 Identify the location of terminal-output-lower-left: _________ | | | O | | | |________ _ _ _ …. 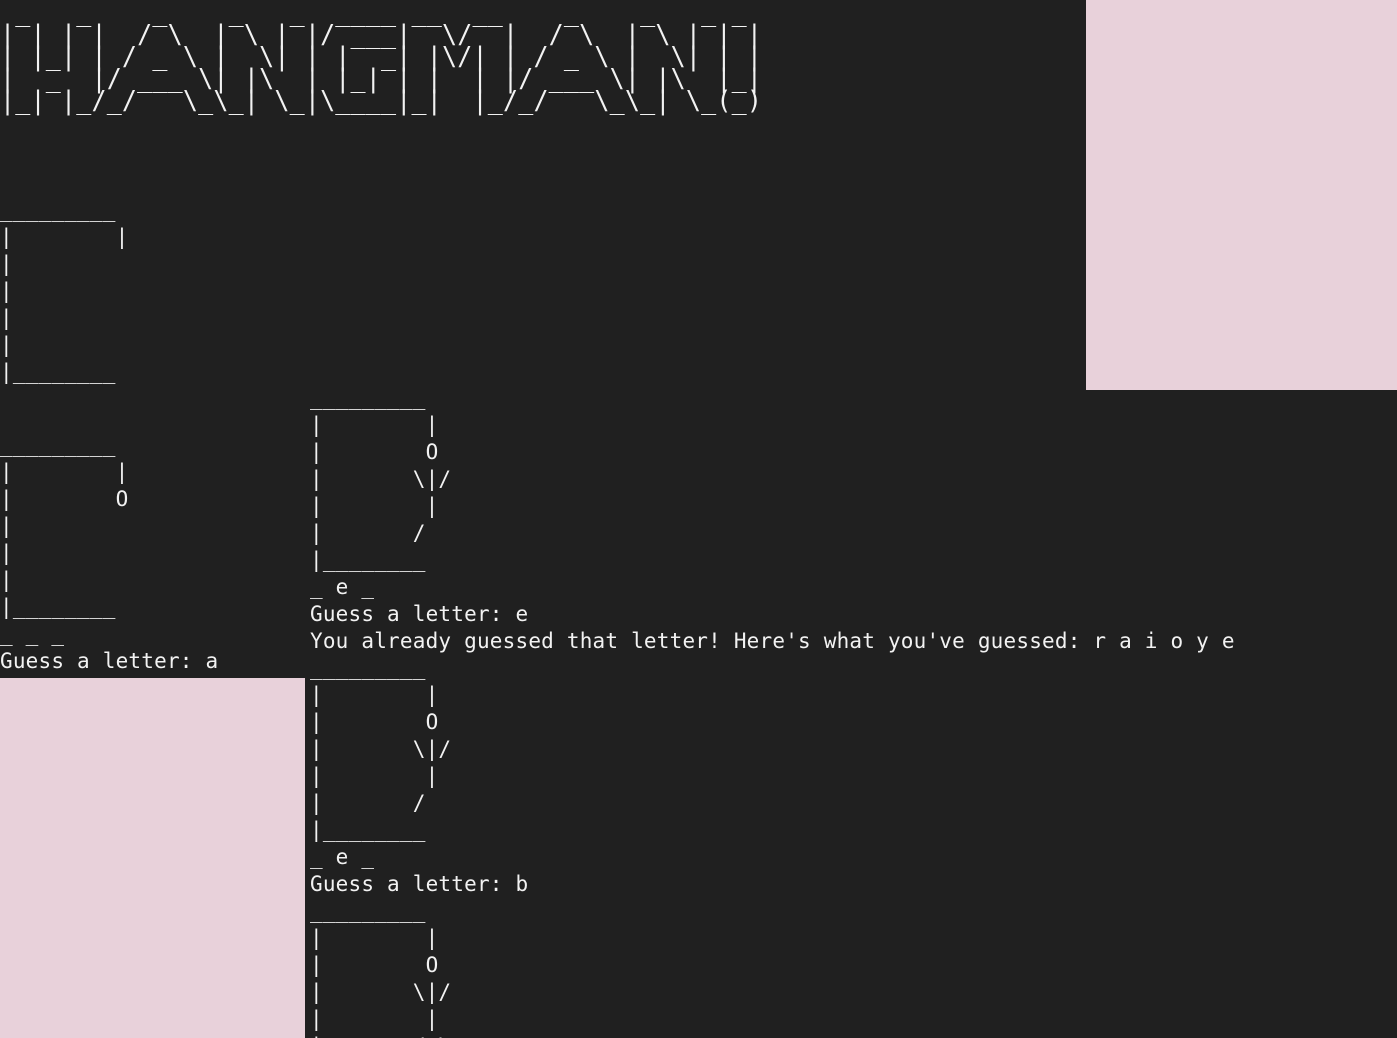
(152, 534).